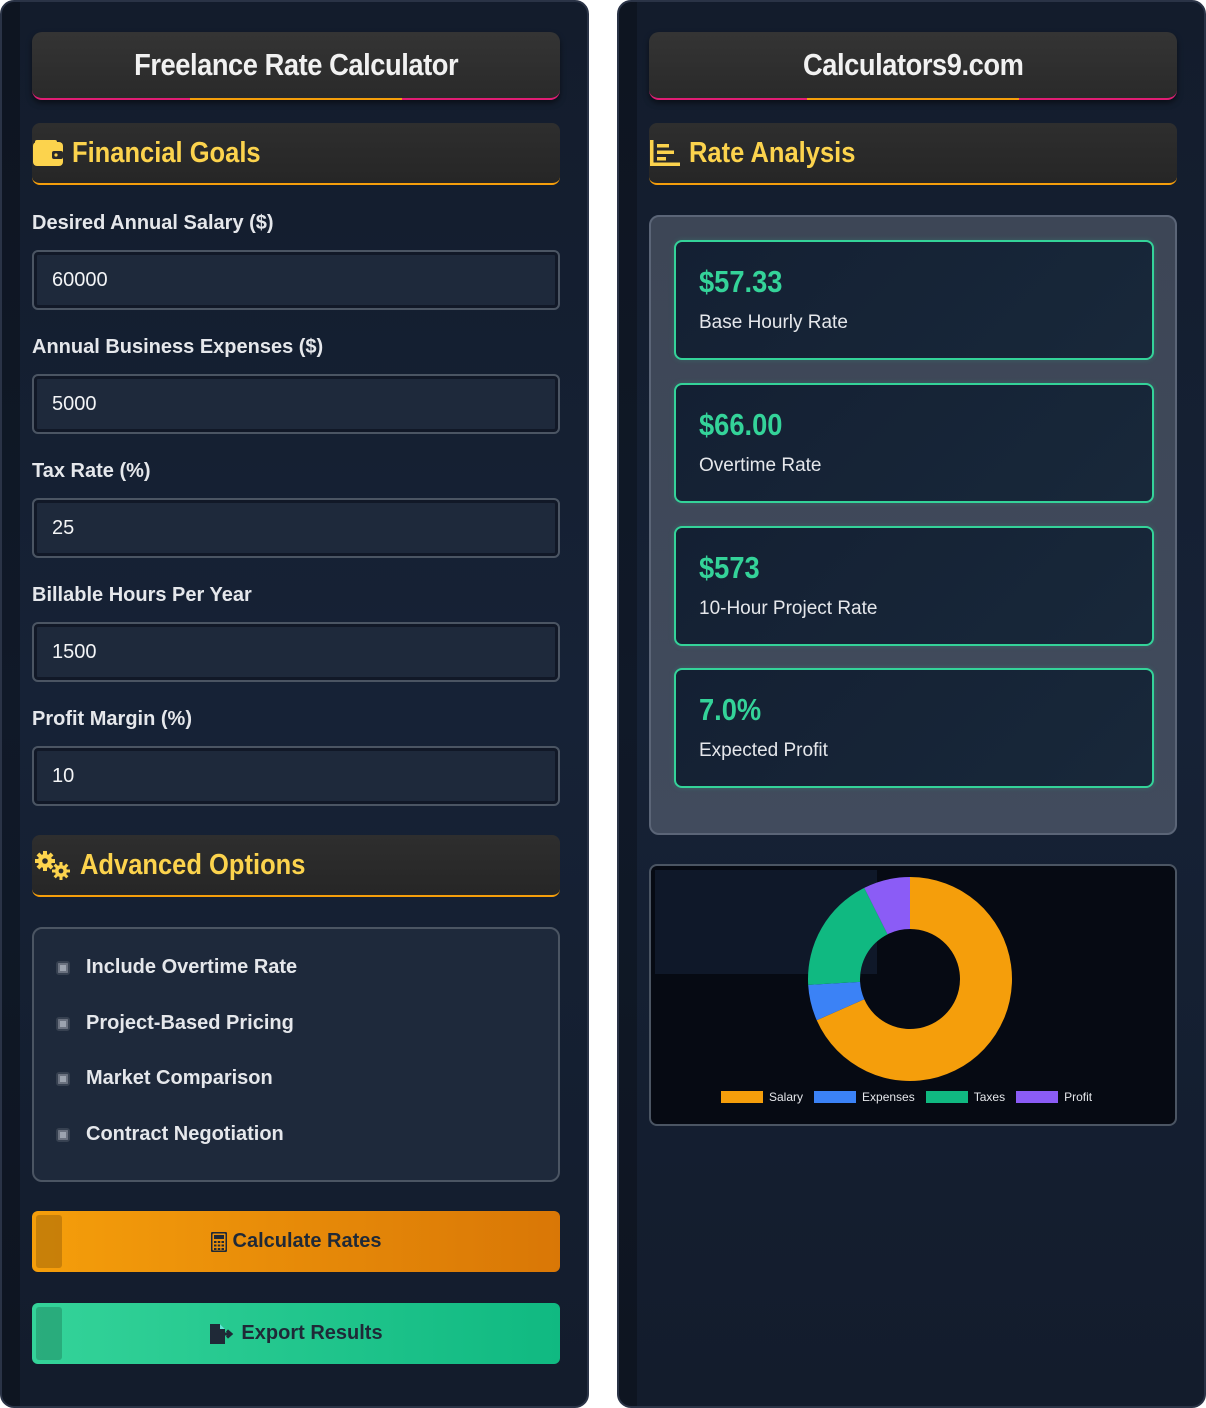 The image size is (1206, 1408). Describe the element at coordinates (185, 1134) in the screenshot. I see `option-label: Contract Negotiation` at that location.